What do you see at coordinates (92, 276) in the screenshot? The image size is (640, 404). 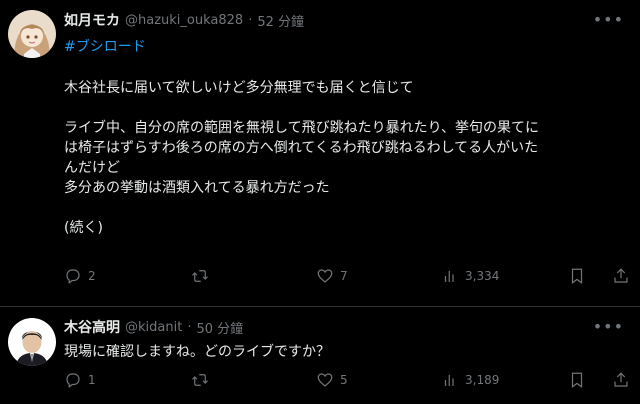 I see `reply-count: 2` at bounding box center [92, 276].